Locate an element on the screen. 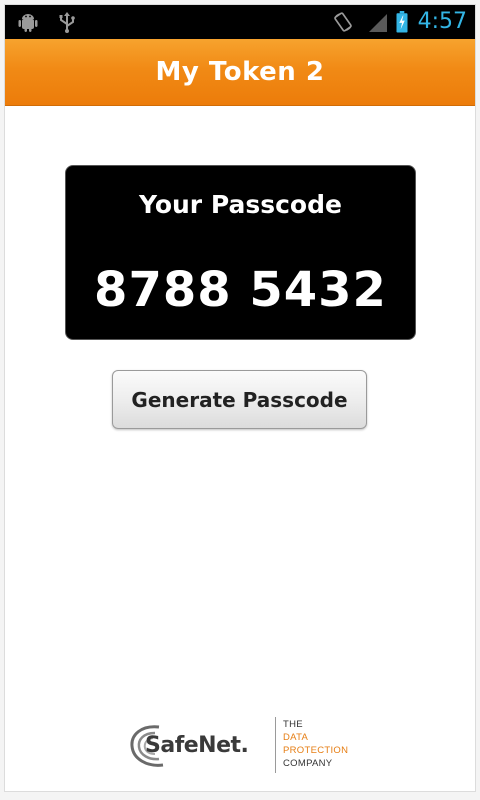 Image resolution: width=480 pixels, height=800 pixels. safenet-logo: SafeNet. THE DATA PROTECTION COMPANY is located at coordinates (244, 745).